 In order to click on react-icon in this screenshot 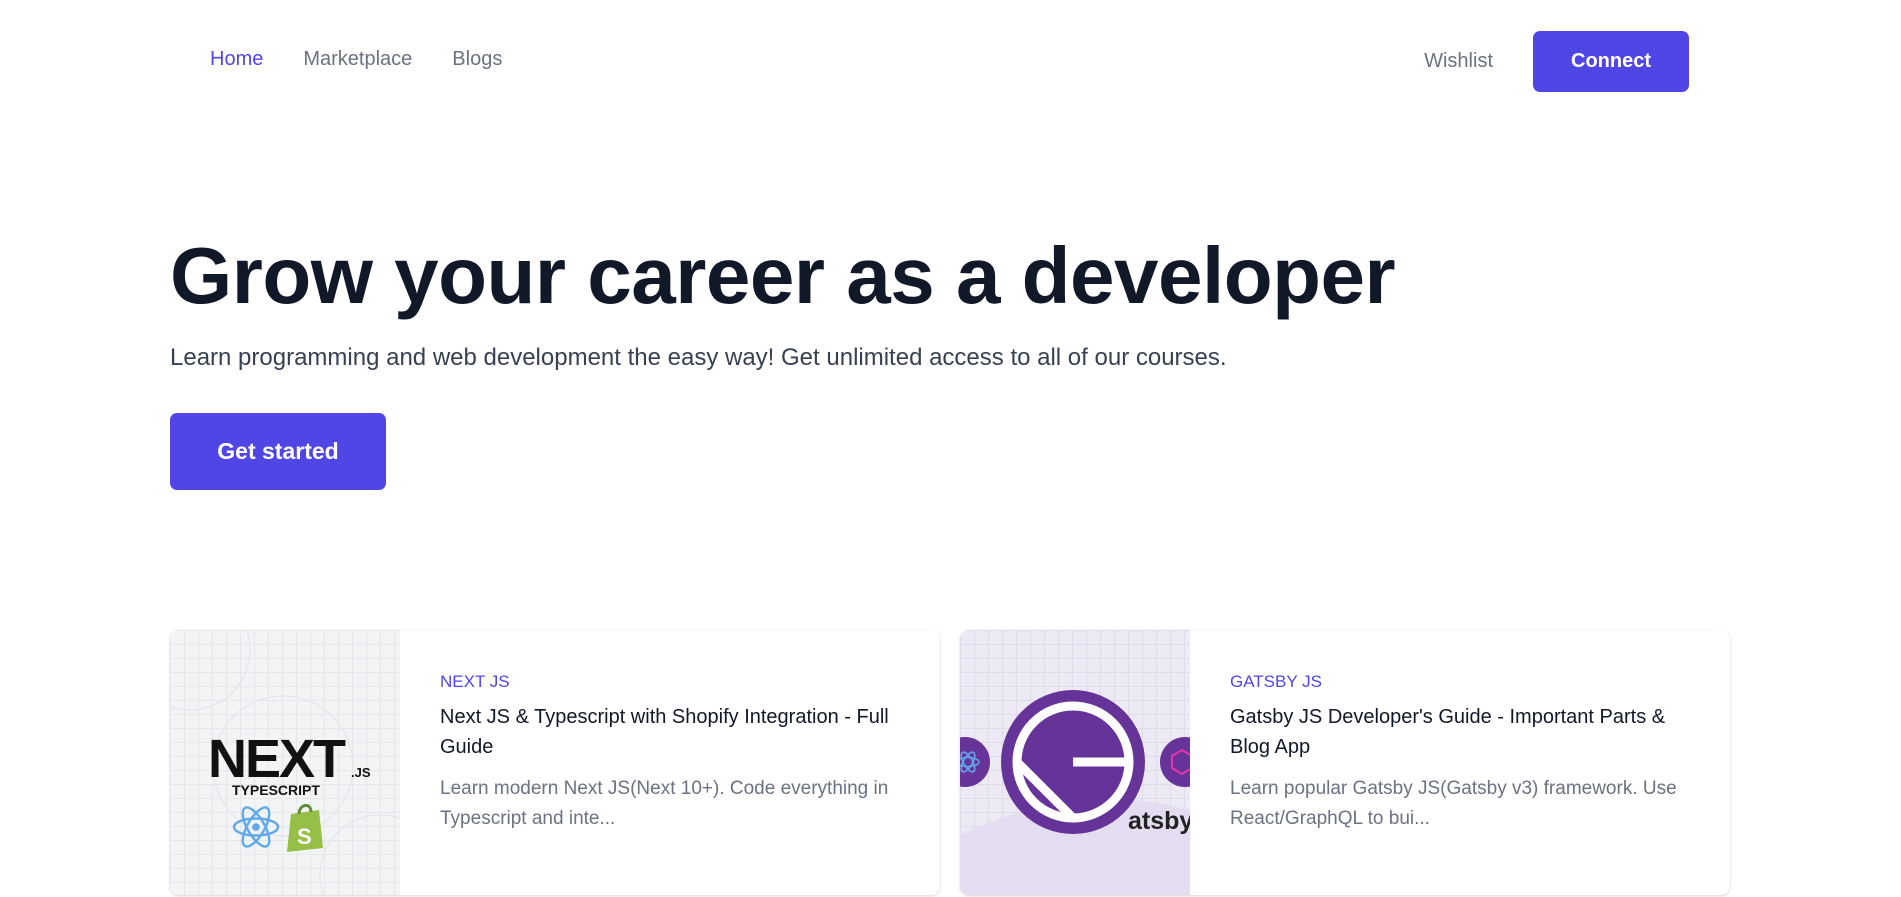, I will do `click(256, 827)`.